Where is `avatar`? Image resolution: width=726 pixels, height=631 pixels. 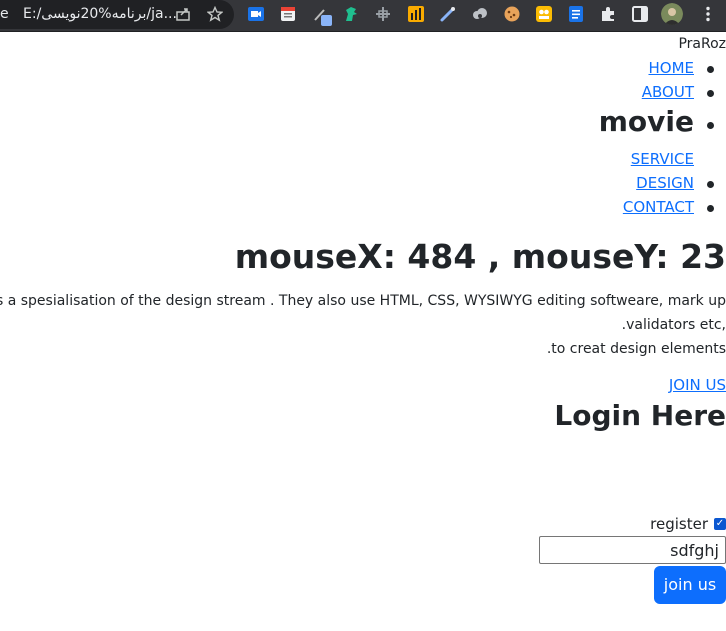 avatar is located at coordinates (672, 14).